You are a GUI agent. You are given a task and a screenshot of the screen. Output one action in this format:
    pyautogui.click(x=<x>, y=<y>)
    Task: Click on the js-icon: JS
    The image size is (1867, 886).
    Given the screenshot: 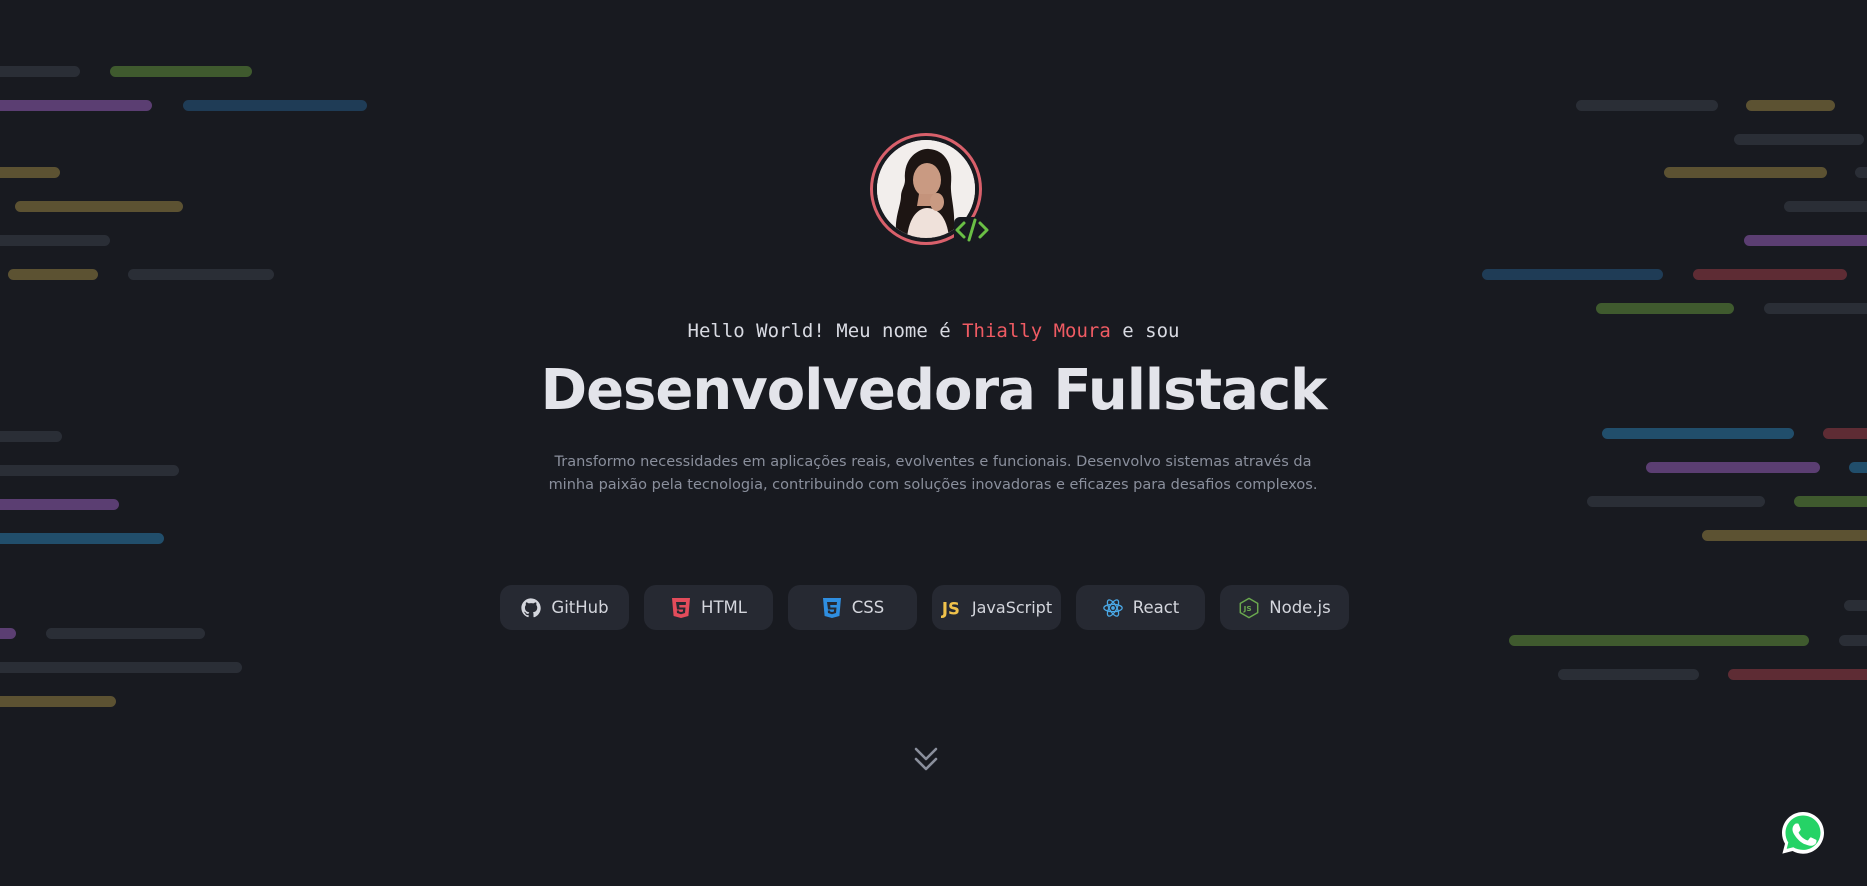 What is the action you would take?
    pyautogui.click(x=952, y=608)
    